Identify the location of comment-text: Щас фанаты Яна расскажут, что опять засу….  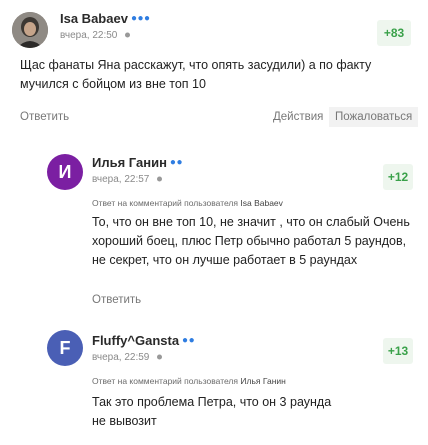
(196, 74).